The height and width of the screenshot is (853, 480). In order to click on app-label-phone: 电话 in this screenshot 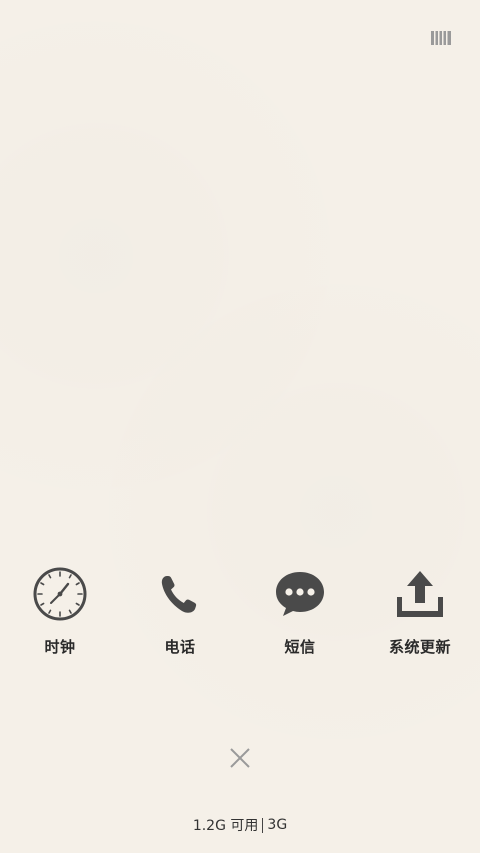, I will do `click(180, 647)`.